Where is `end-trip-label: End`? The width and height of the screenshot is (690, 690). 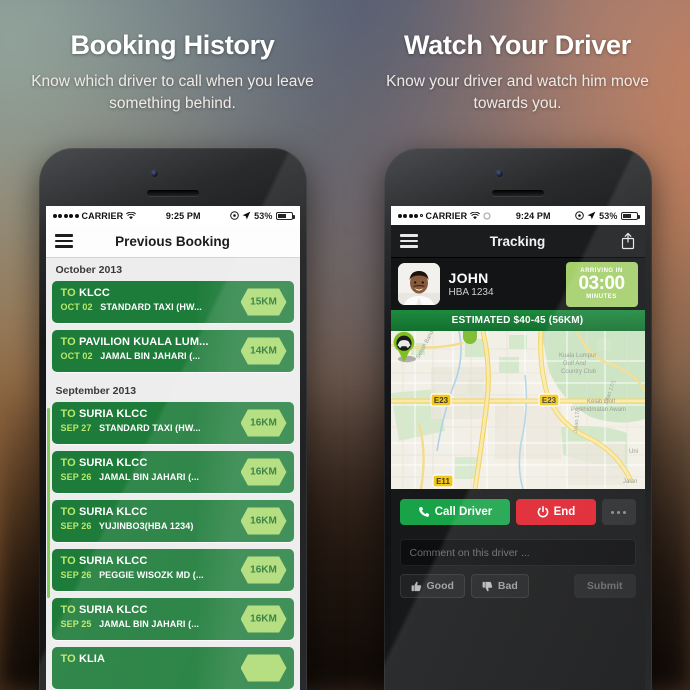
end-trip-label: End is located at coordinates (564, 512).